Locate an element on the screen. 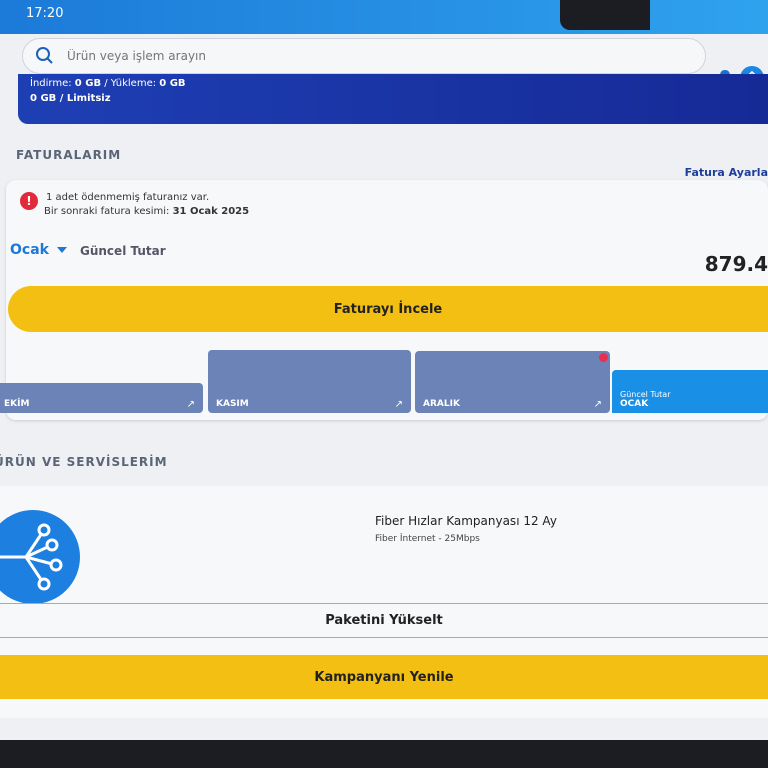  usage-line-1: İndirme: 0 GB / Yükleme: 0 GB is located at coordinates (108, 83).